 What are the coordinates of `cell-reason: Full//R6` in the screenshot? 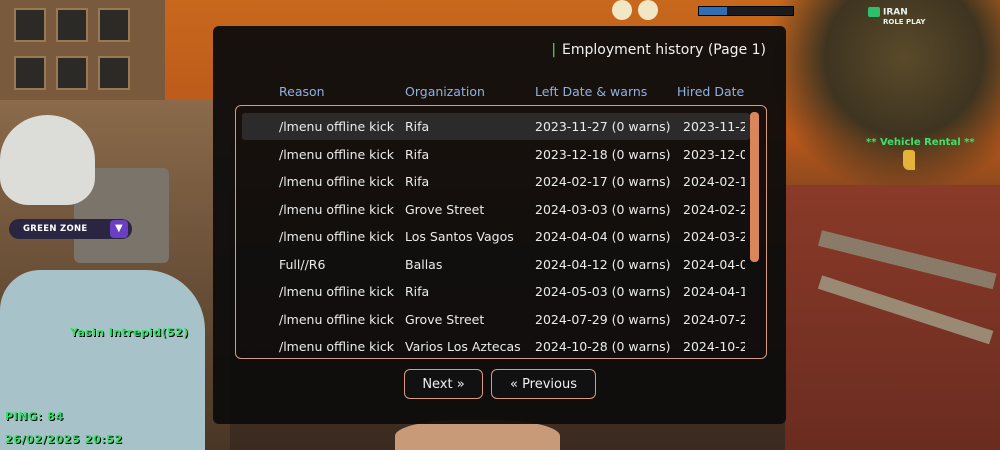 It's located at (302, 264).